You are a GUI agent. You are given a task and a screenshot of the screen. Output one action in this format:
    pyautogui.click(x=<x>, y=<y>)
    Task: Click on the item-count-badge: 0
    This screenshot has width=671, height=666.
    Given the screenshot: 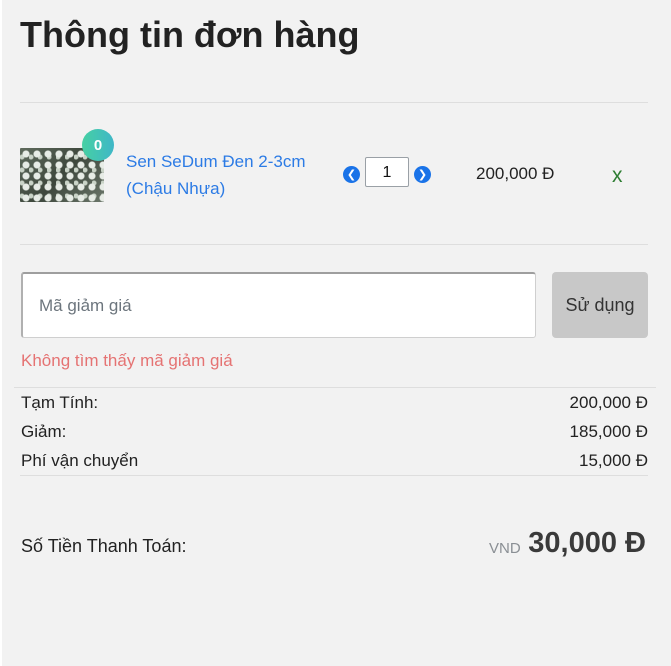 What is the action you would take?
    pyautogui.click(x=98, y=145)
    